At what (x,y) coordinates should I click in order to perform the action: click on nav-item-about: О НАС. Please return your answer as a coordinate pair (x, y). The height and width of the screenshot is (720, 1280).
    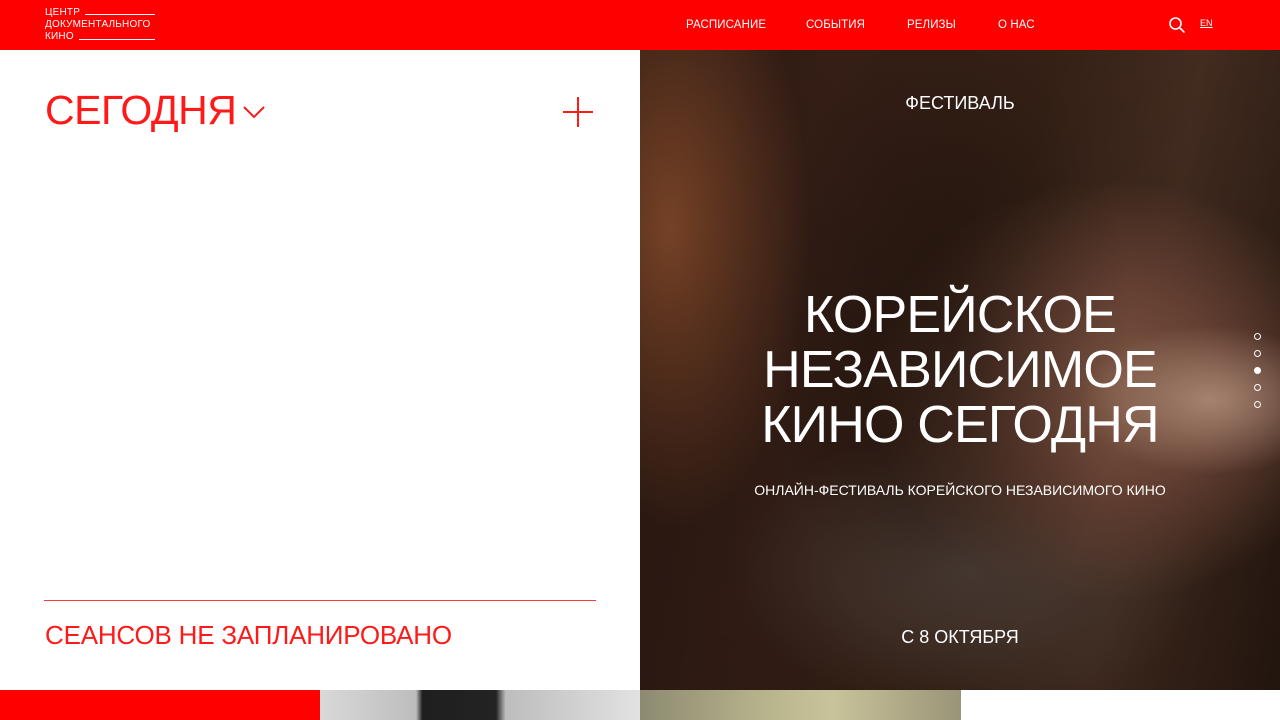
    Looking at the image, I should click on (1016, 25).